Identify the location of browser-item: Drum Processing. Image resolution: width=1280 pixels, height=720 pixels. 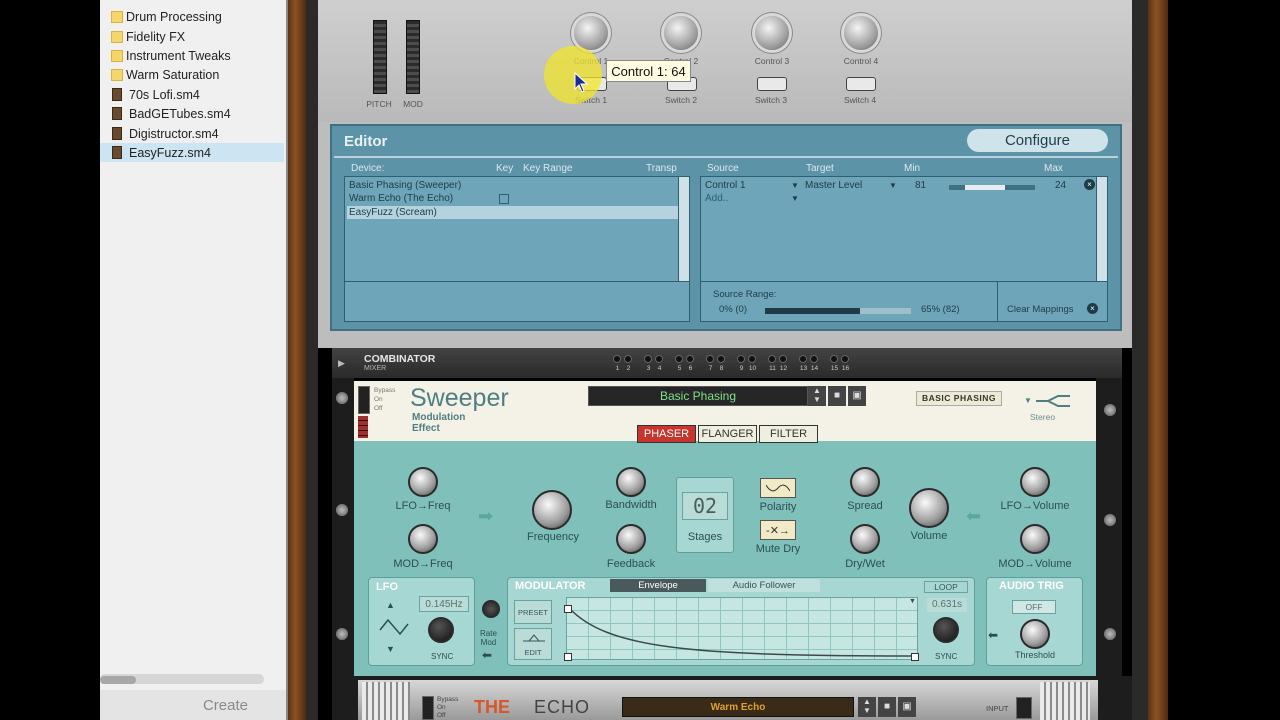
(192, 16).